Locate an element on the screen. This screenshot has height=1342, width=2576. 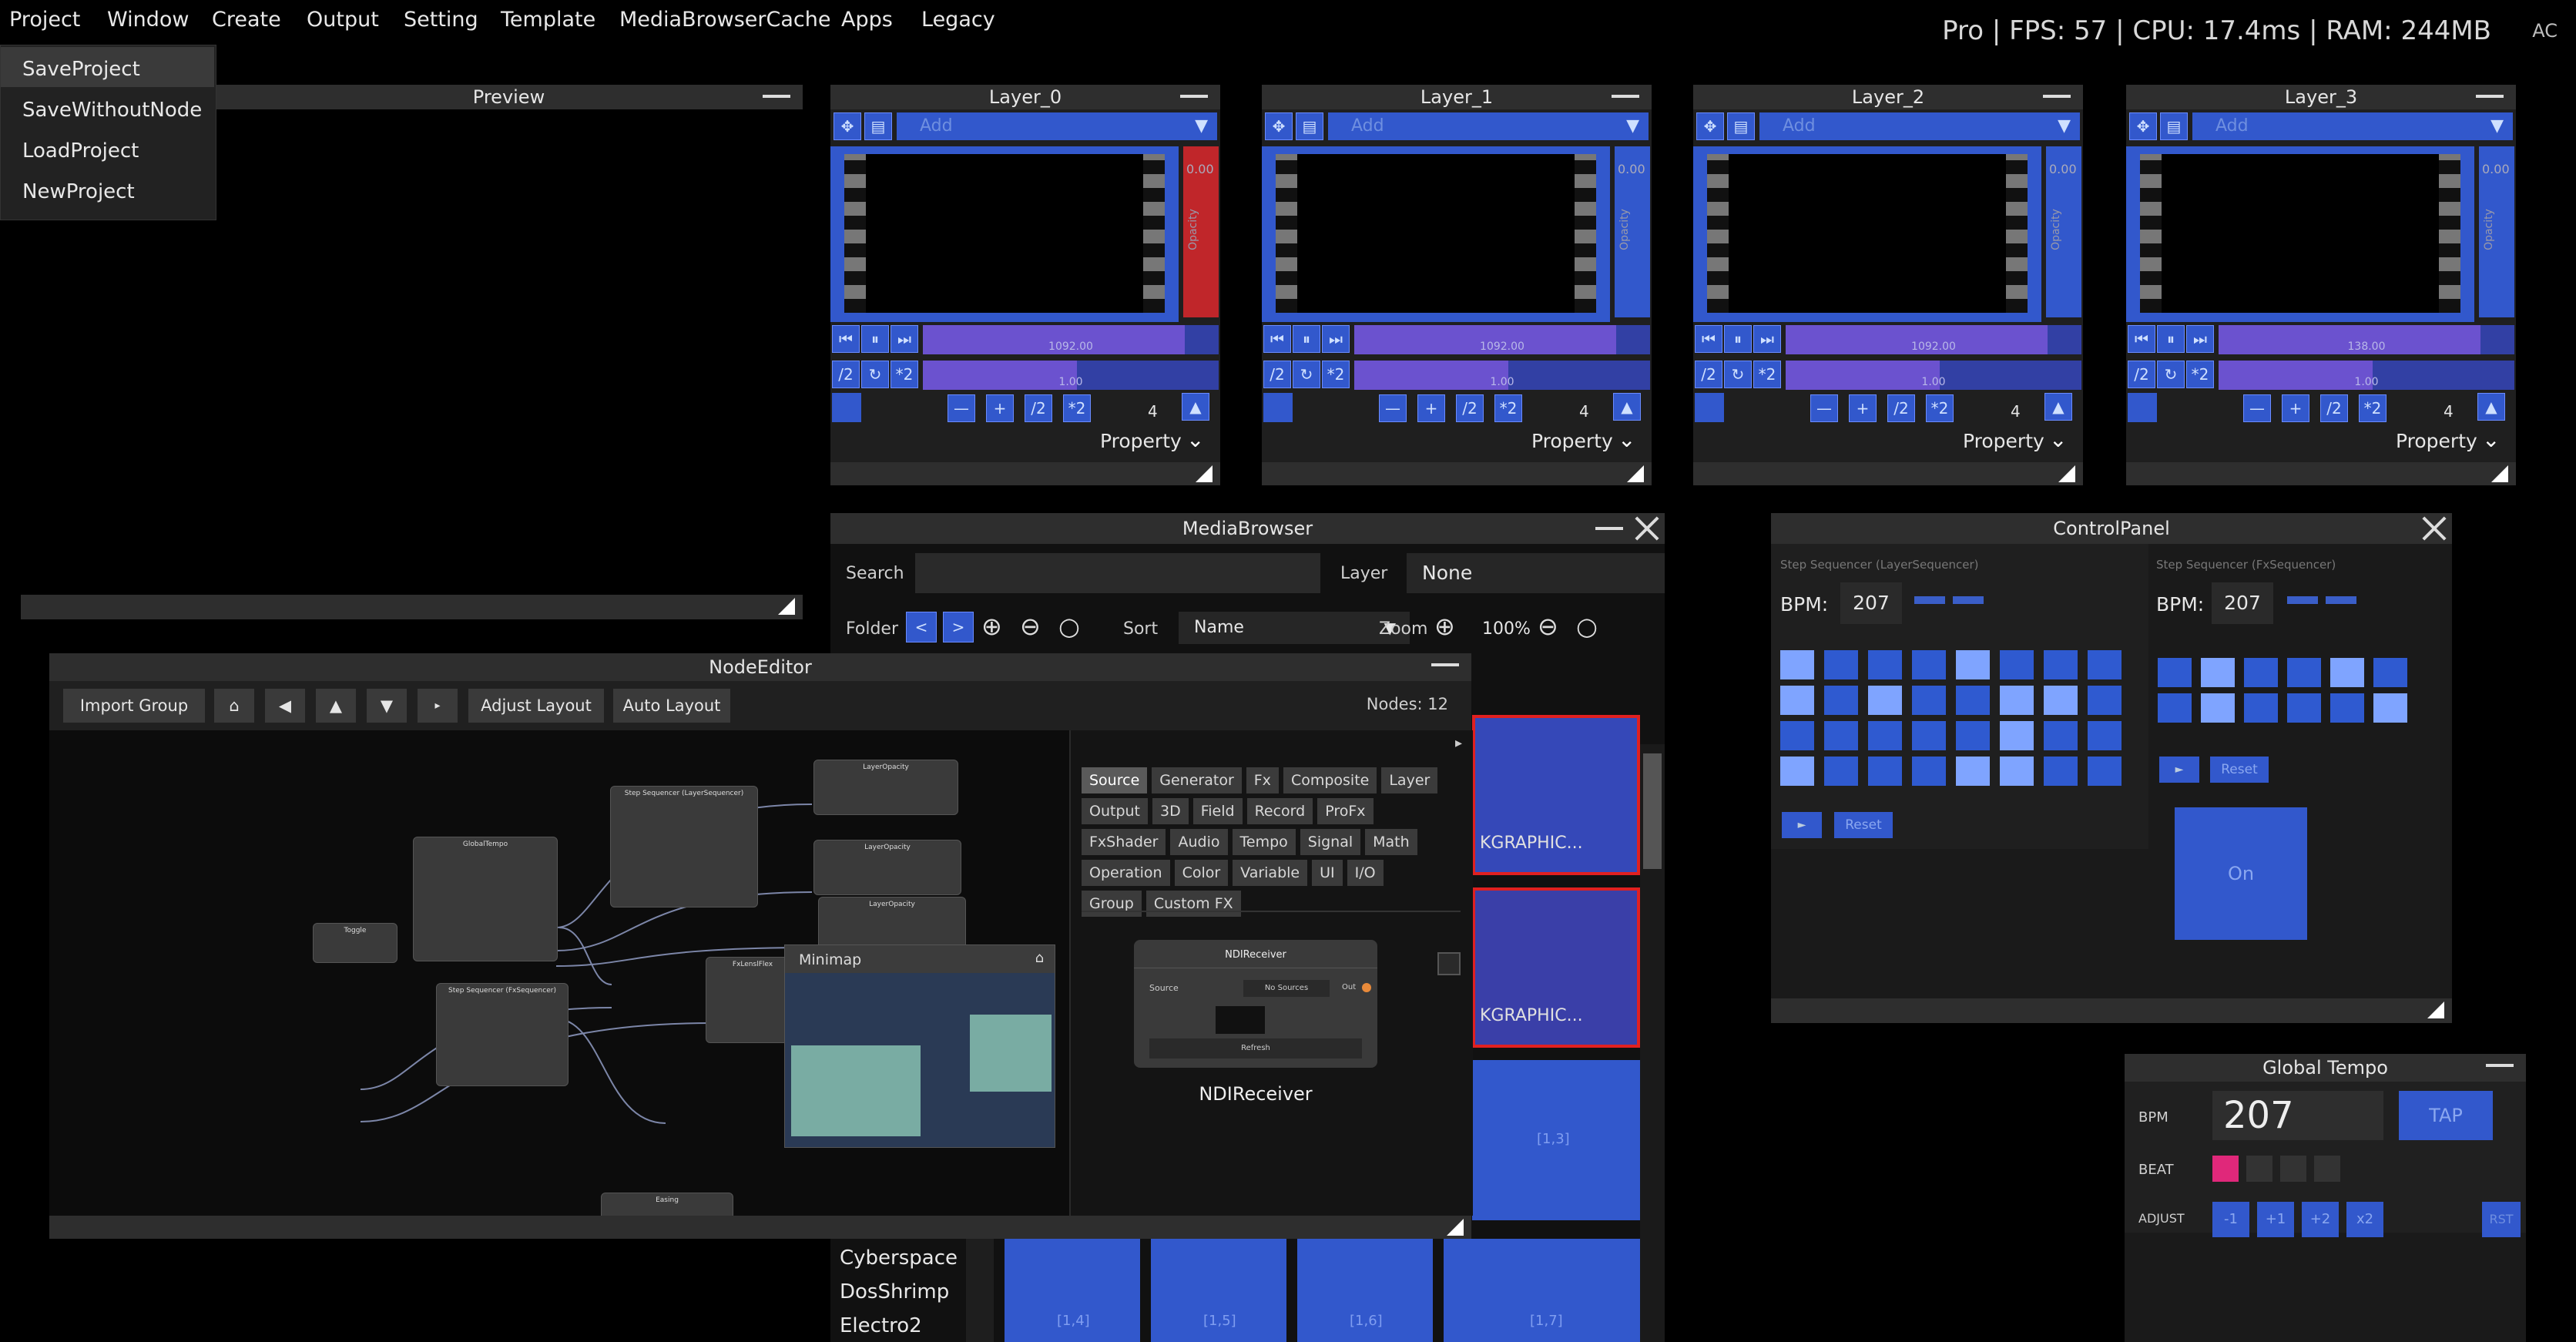
graph-node-step-sequencer-fx: Step Sequencer (FxSequencer) is located at coordinates (502, 1034).